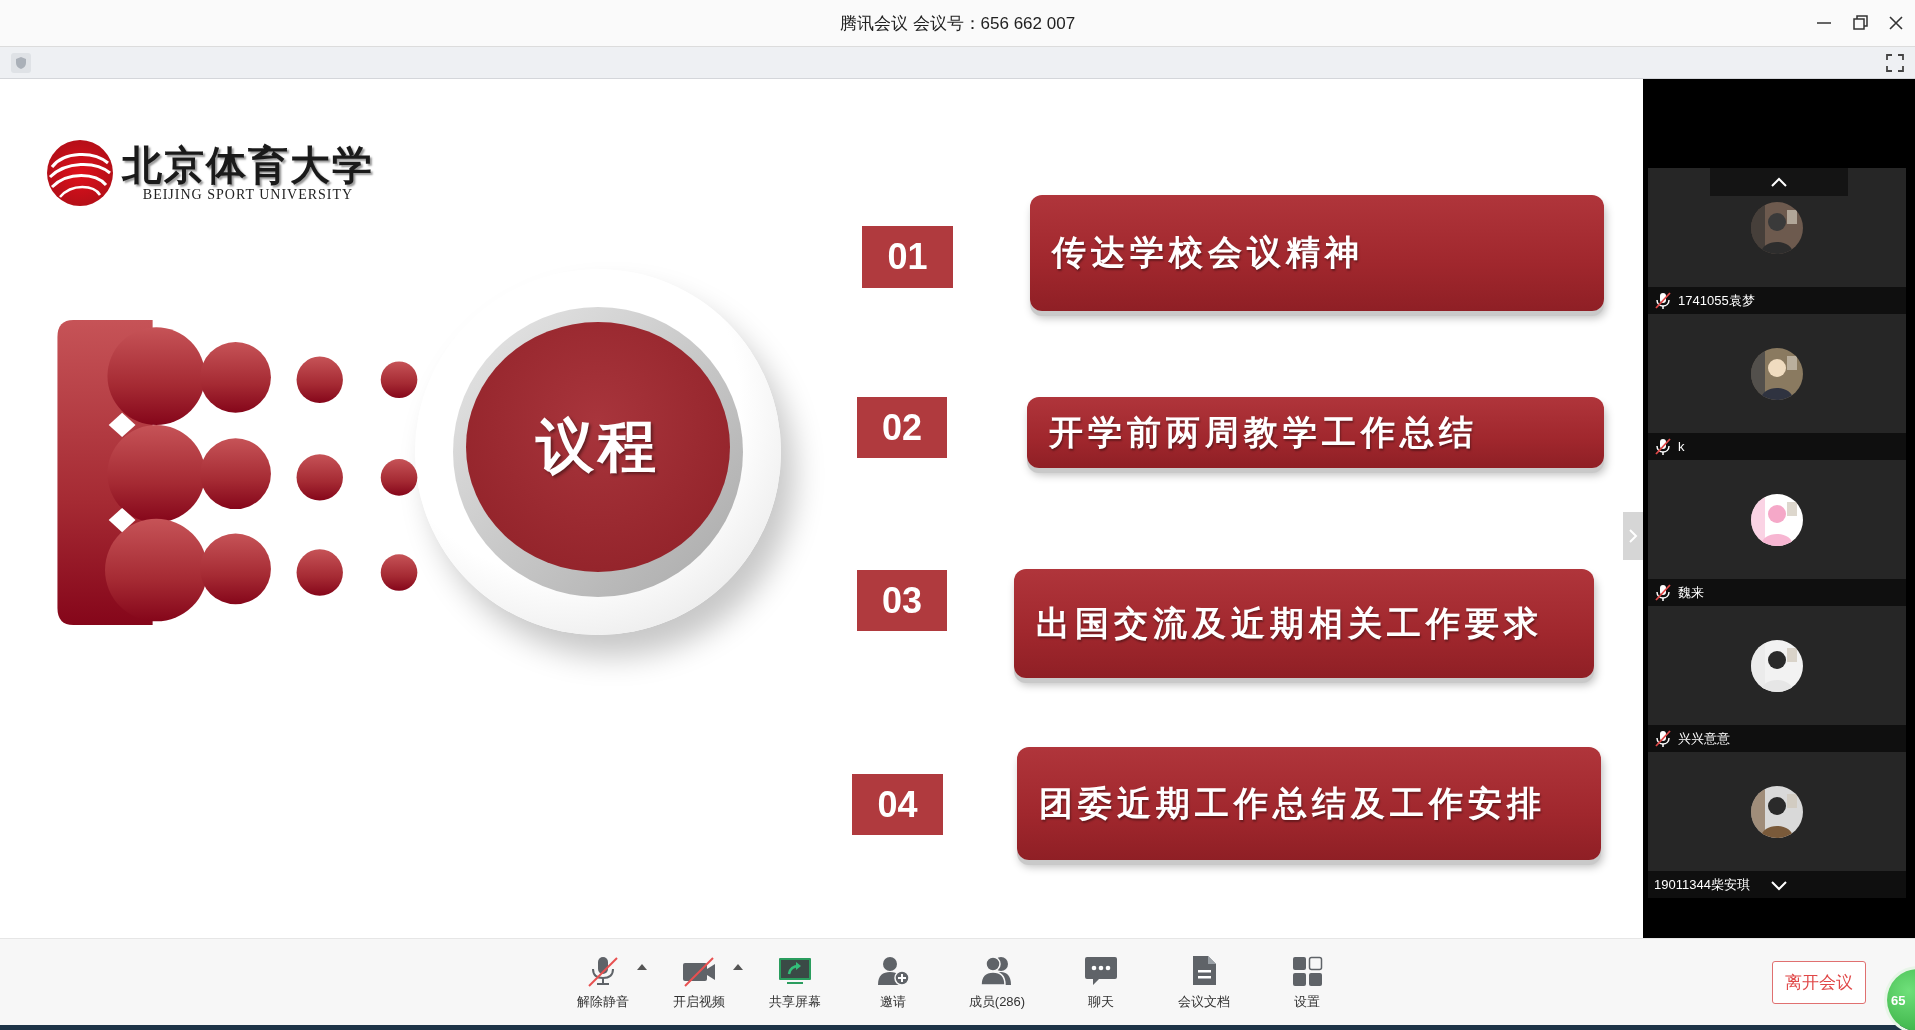  I want to click on toolbar-button: 共享屏幕, so click(795, 982).